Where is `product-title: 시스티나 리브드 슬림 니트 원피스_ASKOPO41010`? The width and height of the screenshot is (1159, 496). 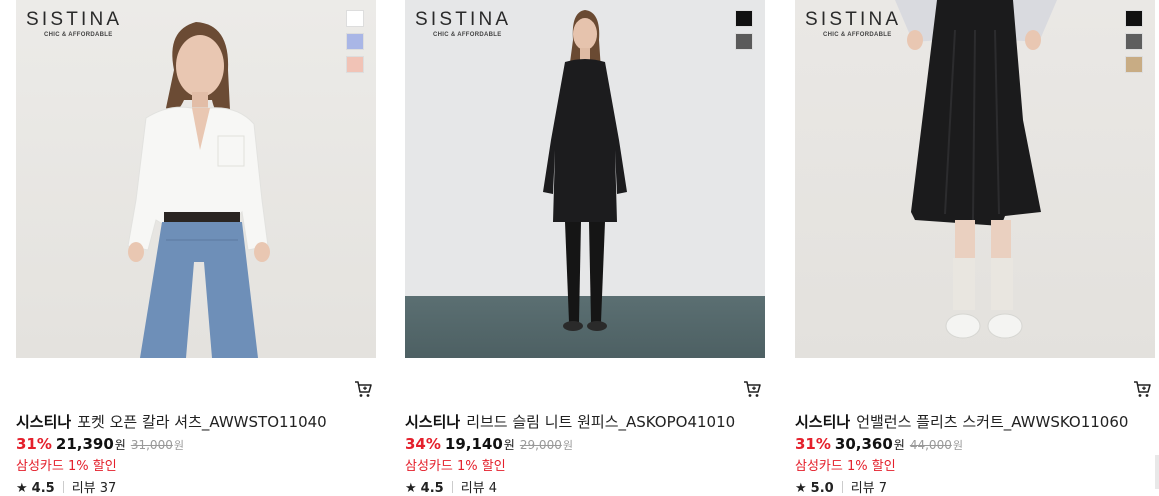
product-title: 시스티나 리브드 슬림 니트 원피스_ASKOPO41010 is located at coordinates (570, 421).